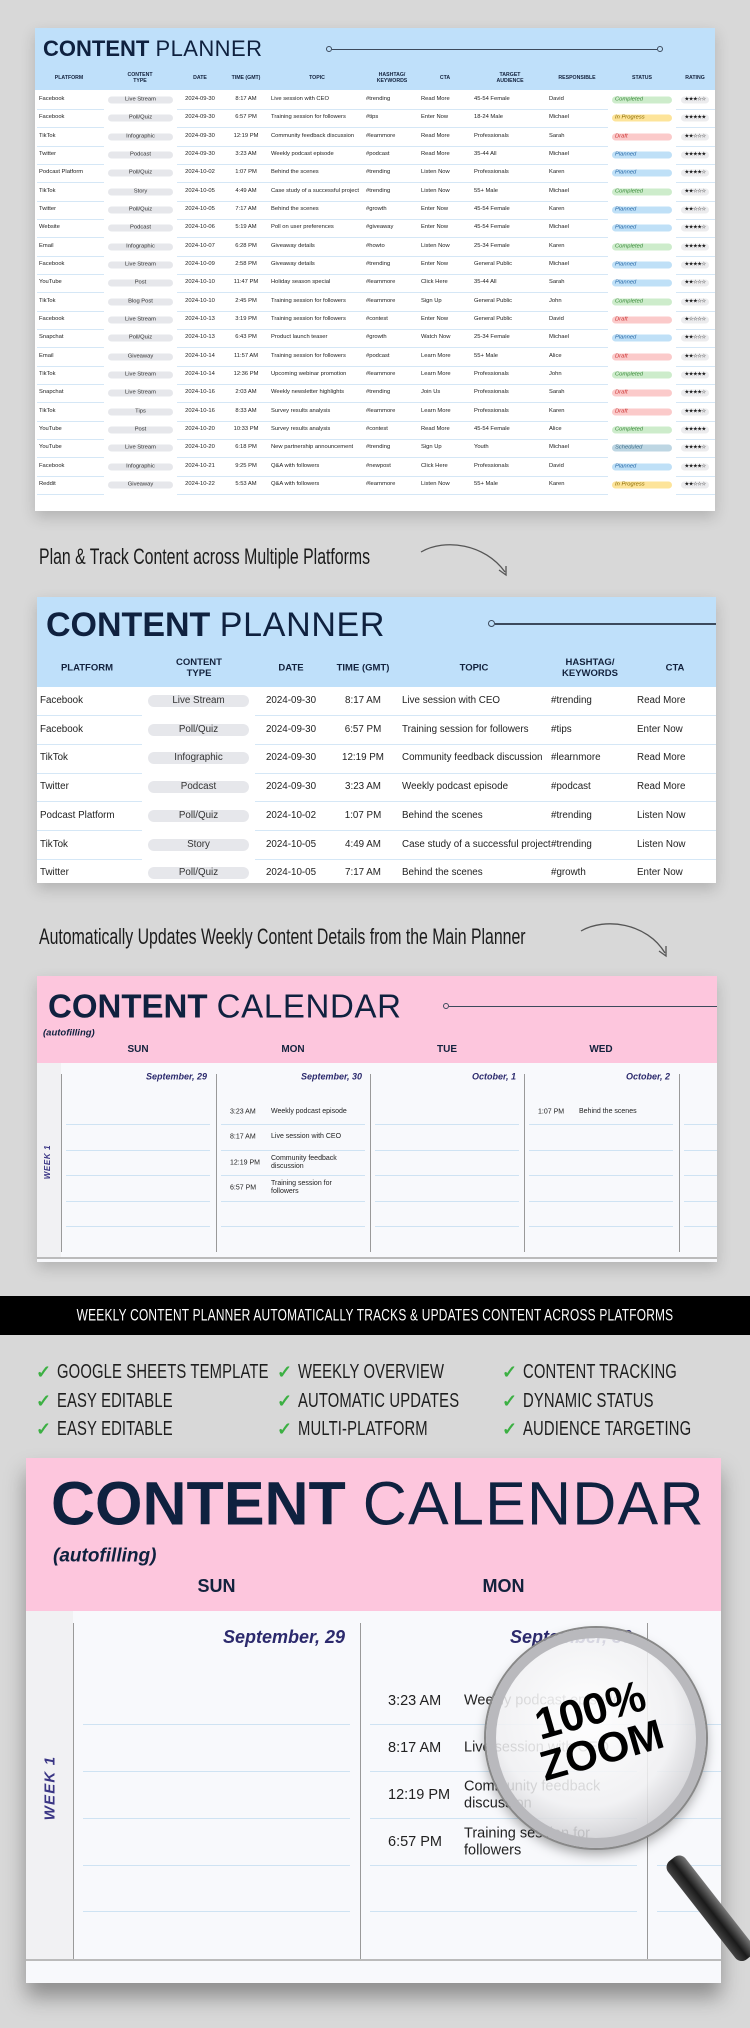 The image size is (750, 2028). I want to click on column-header: STATUS, so click(642, 78).